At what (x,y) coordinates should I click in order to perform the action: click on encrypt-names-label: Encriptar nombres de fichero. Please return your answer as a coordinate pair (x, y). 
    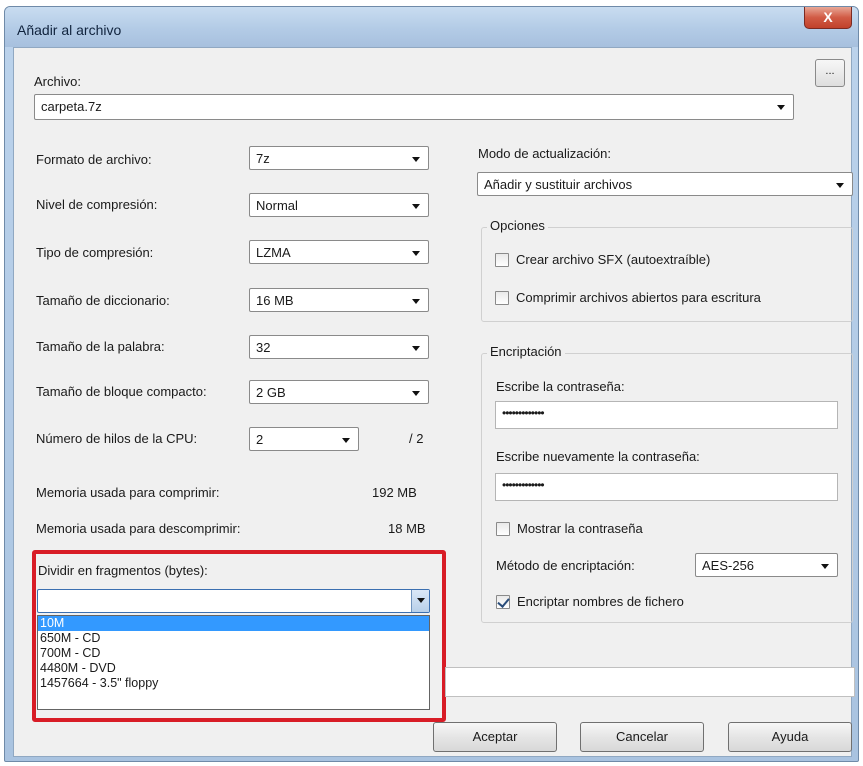
    Looking at the image, I should click on (600, 601).